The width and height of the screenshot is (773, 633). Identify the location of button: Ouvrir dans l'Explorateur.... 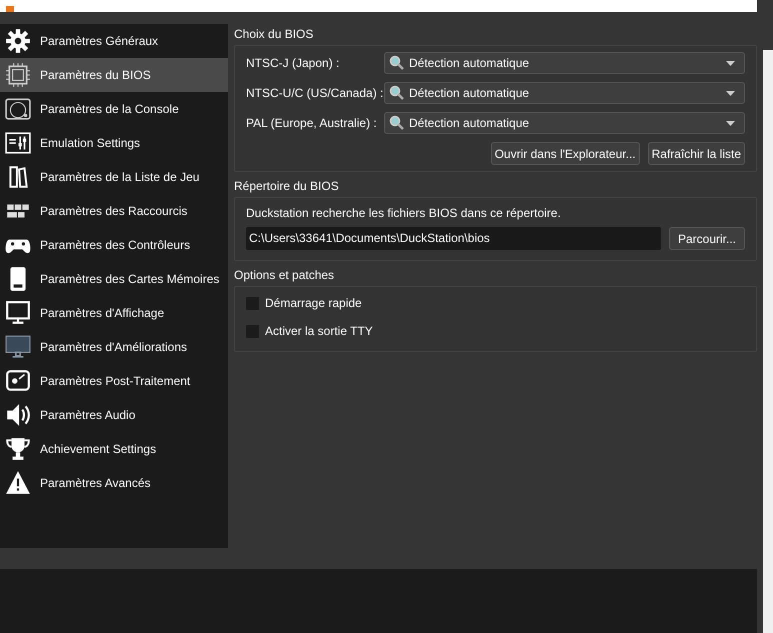
(565, 153).